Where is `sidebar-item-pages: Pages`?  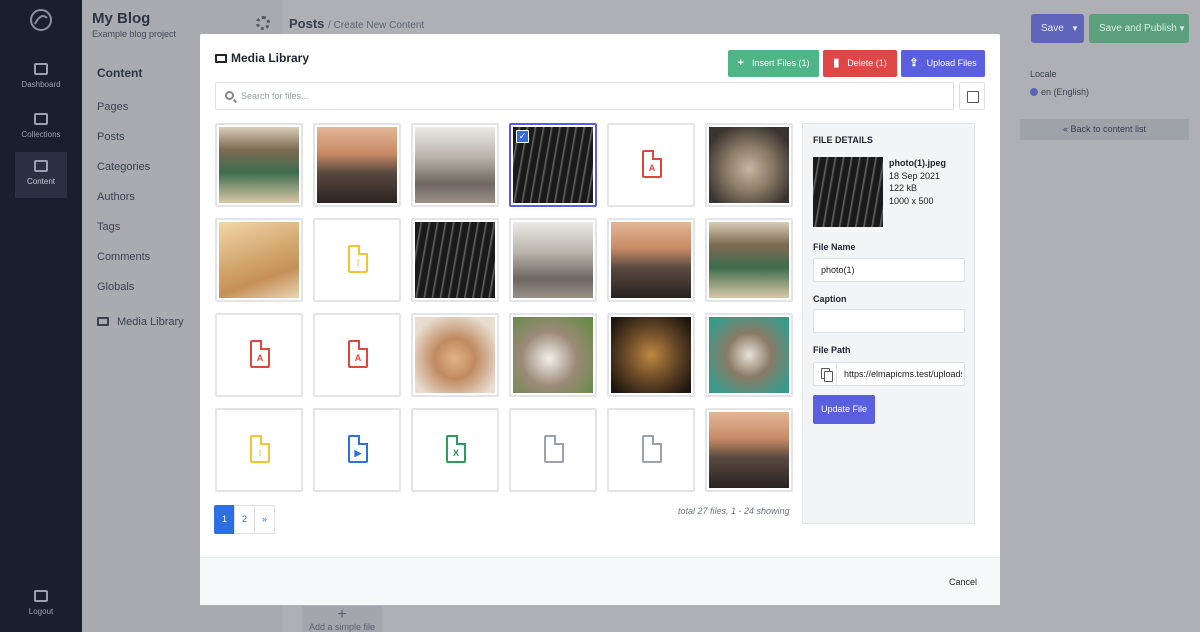 sidebar-item-pages: Pages is located at coordinates (123, 116).